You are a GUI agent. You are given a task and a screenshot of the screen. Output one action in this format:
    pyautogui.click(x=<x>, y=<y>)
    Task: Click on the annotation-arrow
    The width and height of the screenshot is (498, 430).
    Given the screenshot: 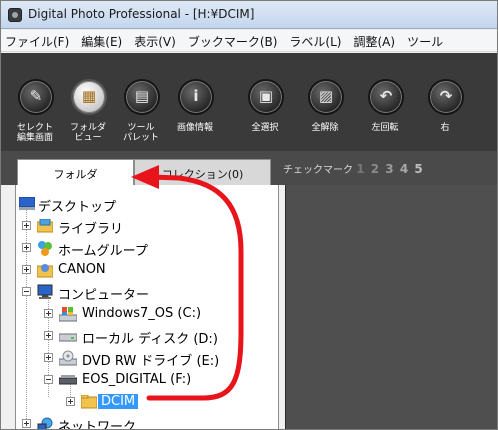 What is the action you would take?
    pyautogui.click(x=187, y=283)
    